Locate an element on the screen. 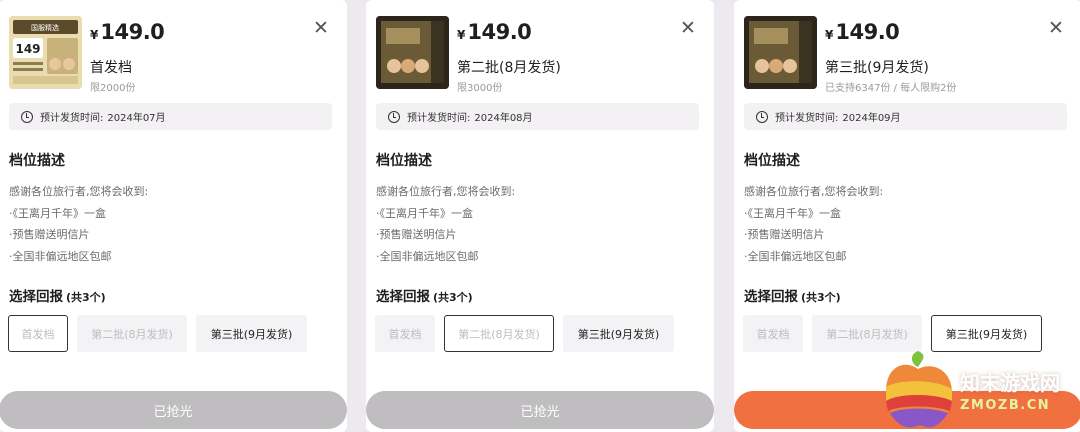  tier-limit: 已支持6347份 / 每人限购2份 is located at coordinates (891, 88).